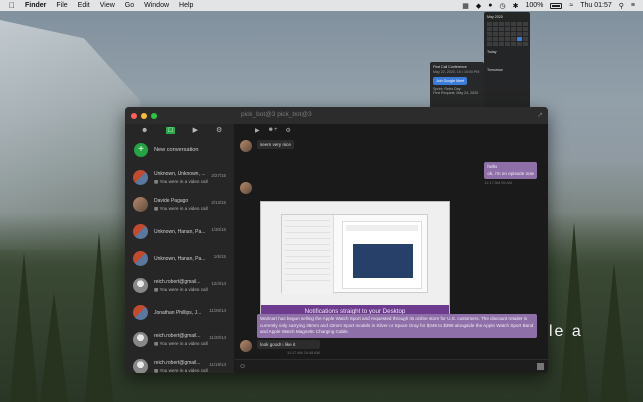 The image size is (643, 402). What do you see at coordinates (540, 366) in the screenshot?
I see `attach-image-icon` at bounding box center [540, 366].